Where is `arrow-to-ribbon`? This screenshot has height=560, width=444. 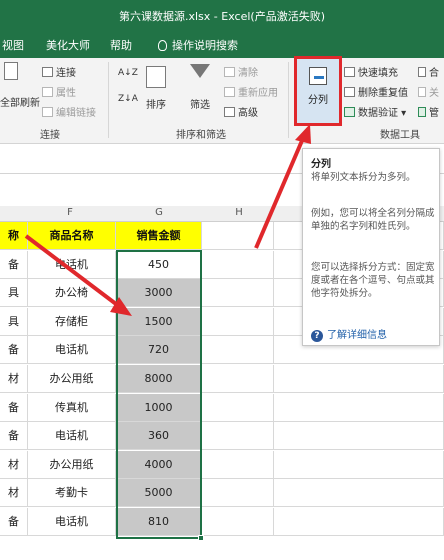
arrow-to-ribbon is located at coordinates (280, 192).